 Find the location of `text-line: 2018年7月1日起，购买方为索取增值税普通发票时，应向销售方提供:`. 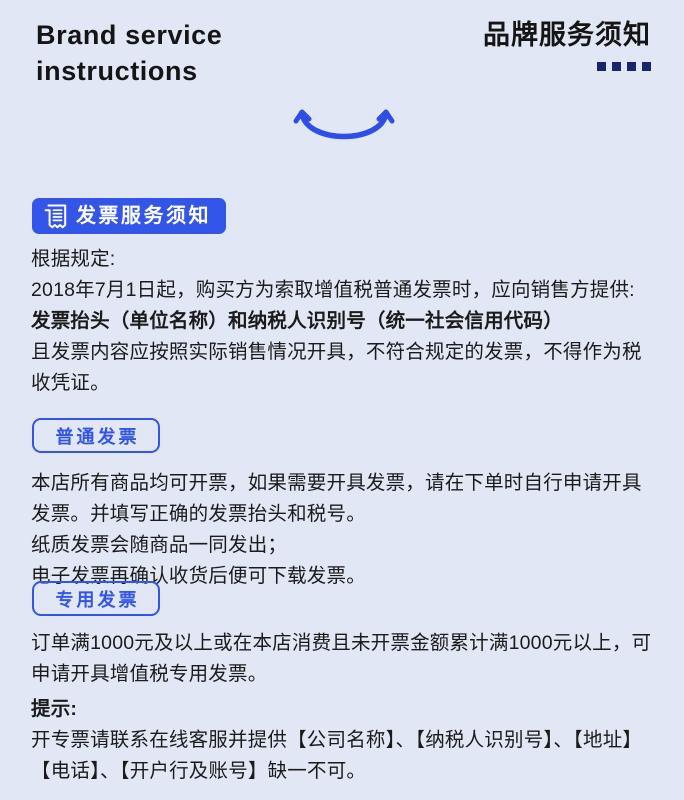

text-line: 2018年7月1日起，购买方为索取增值税普通发票时，应向销售方提供: is located at coordinates (333, 290).